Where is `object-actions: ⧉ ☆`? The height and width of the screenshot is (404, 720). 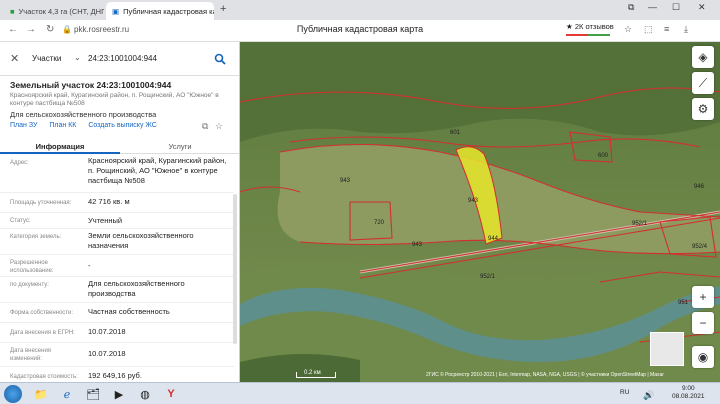 object-actions: ⧉ ☆ is located at coordinates (212, 126).